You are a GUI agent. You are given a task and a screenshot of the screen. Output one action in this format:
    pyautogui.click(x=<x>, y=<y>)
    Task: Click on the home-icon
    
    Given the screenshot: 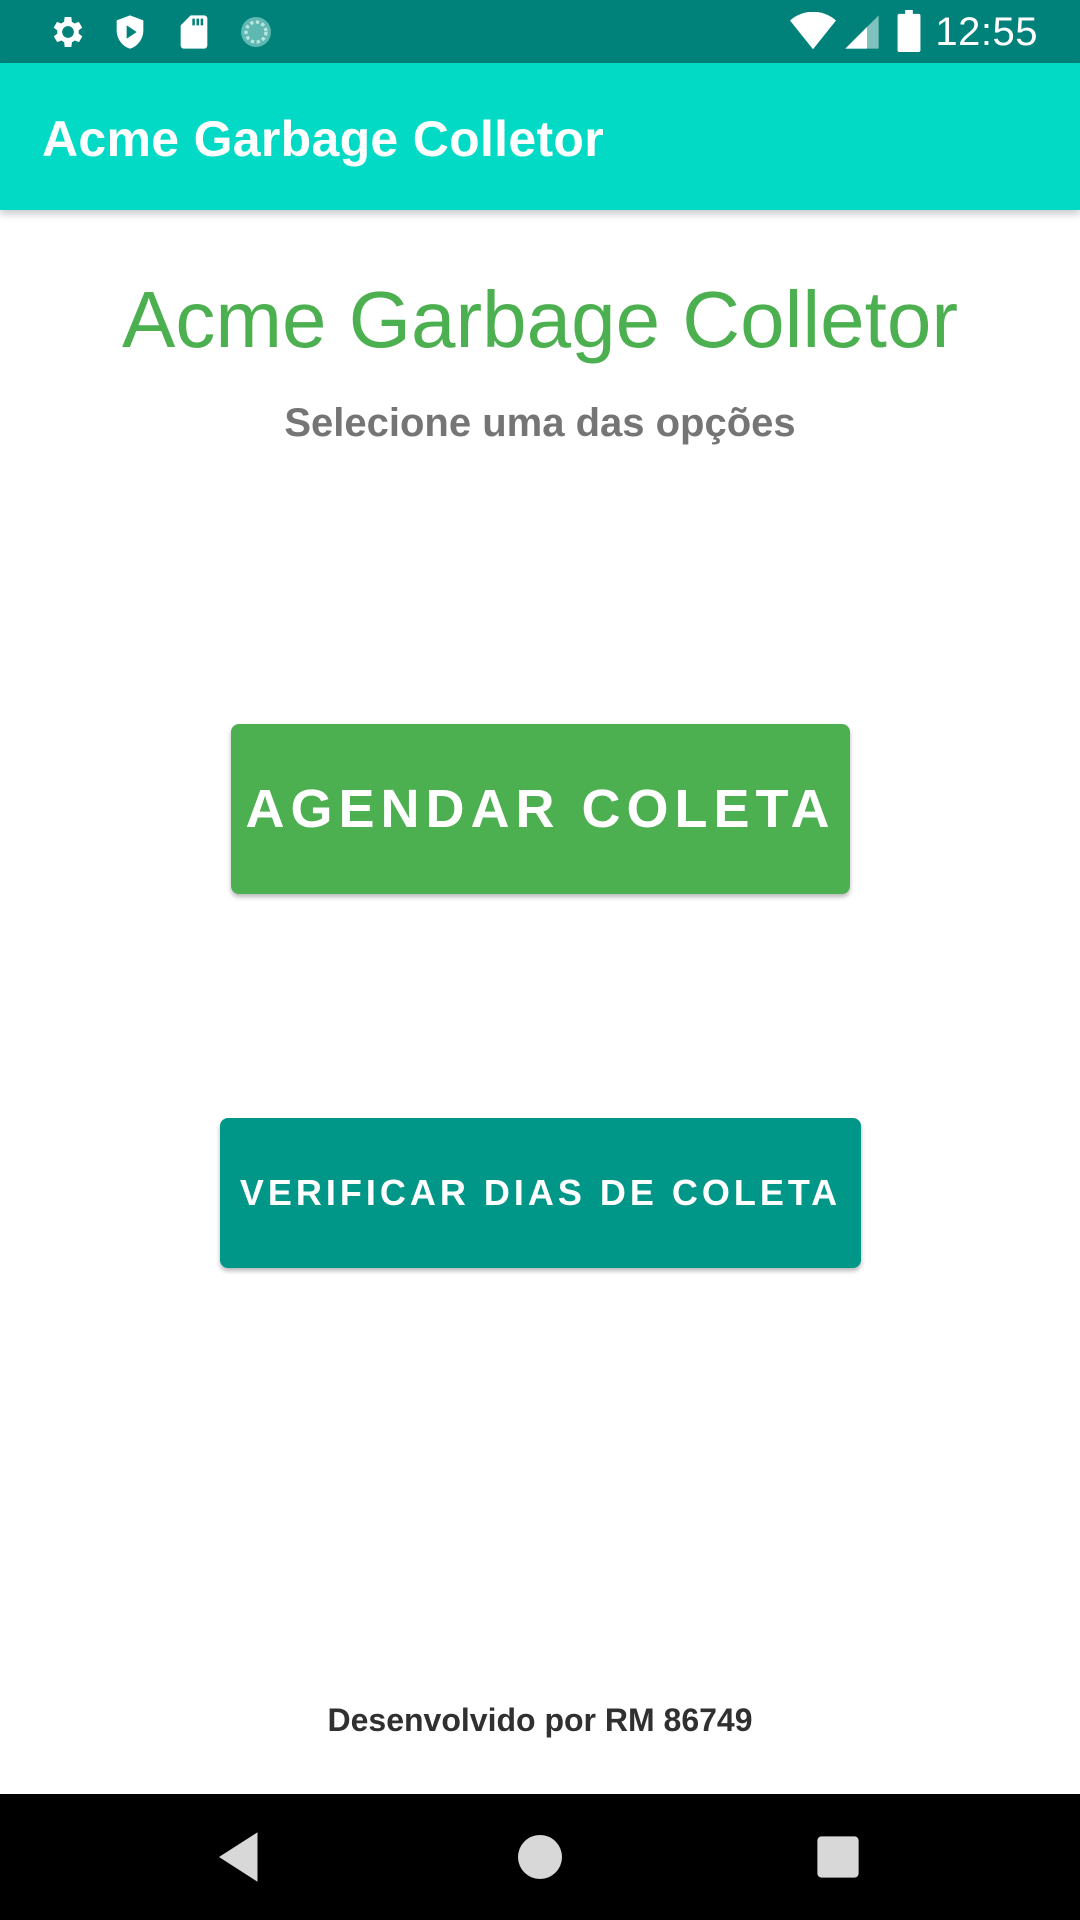 What is the action you would take?
    pyautogui.click(x=540, y=1857)
    